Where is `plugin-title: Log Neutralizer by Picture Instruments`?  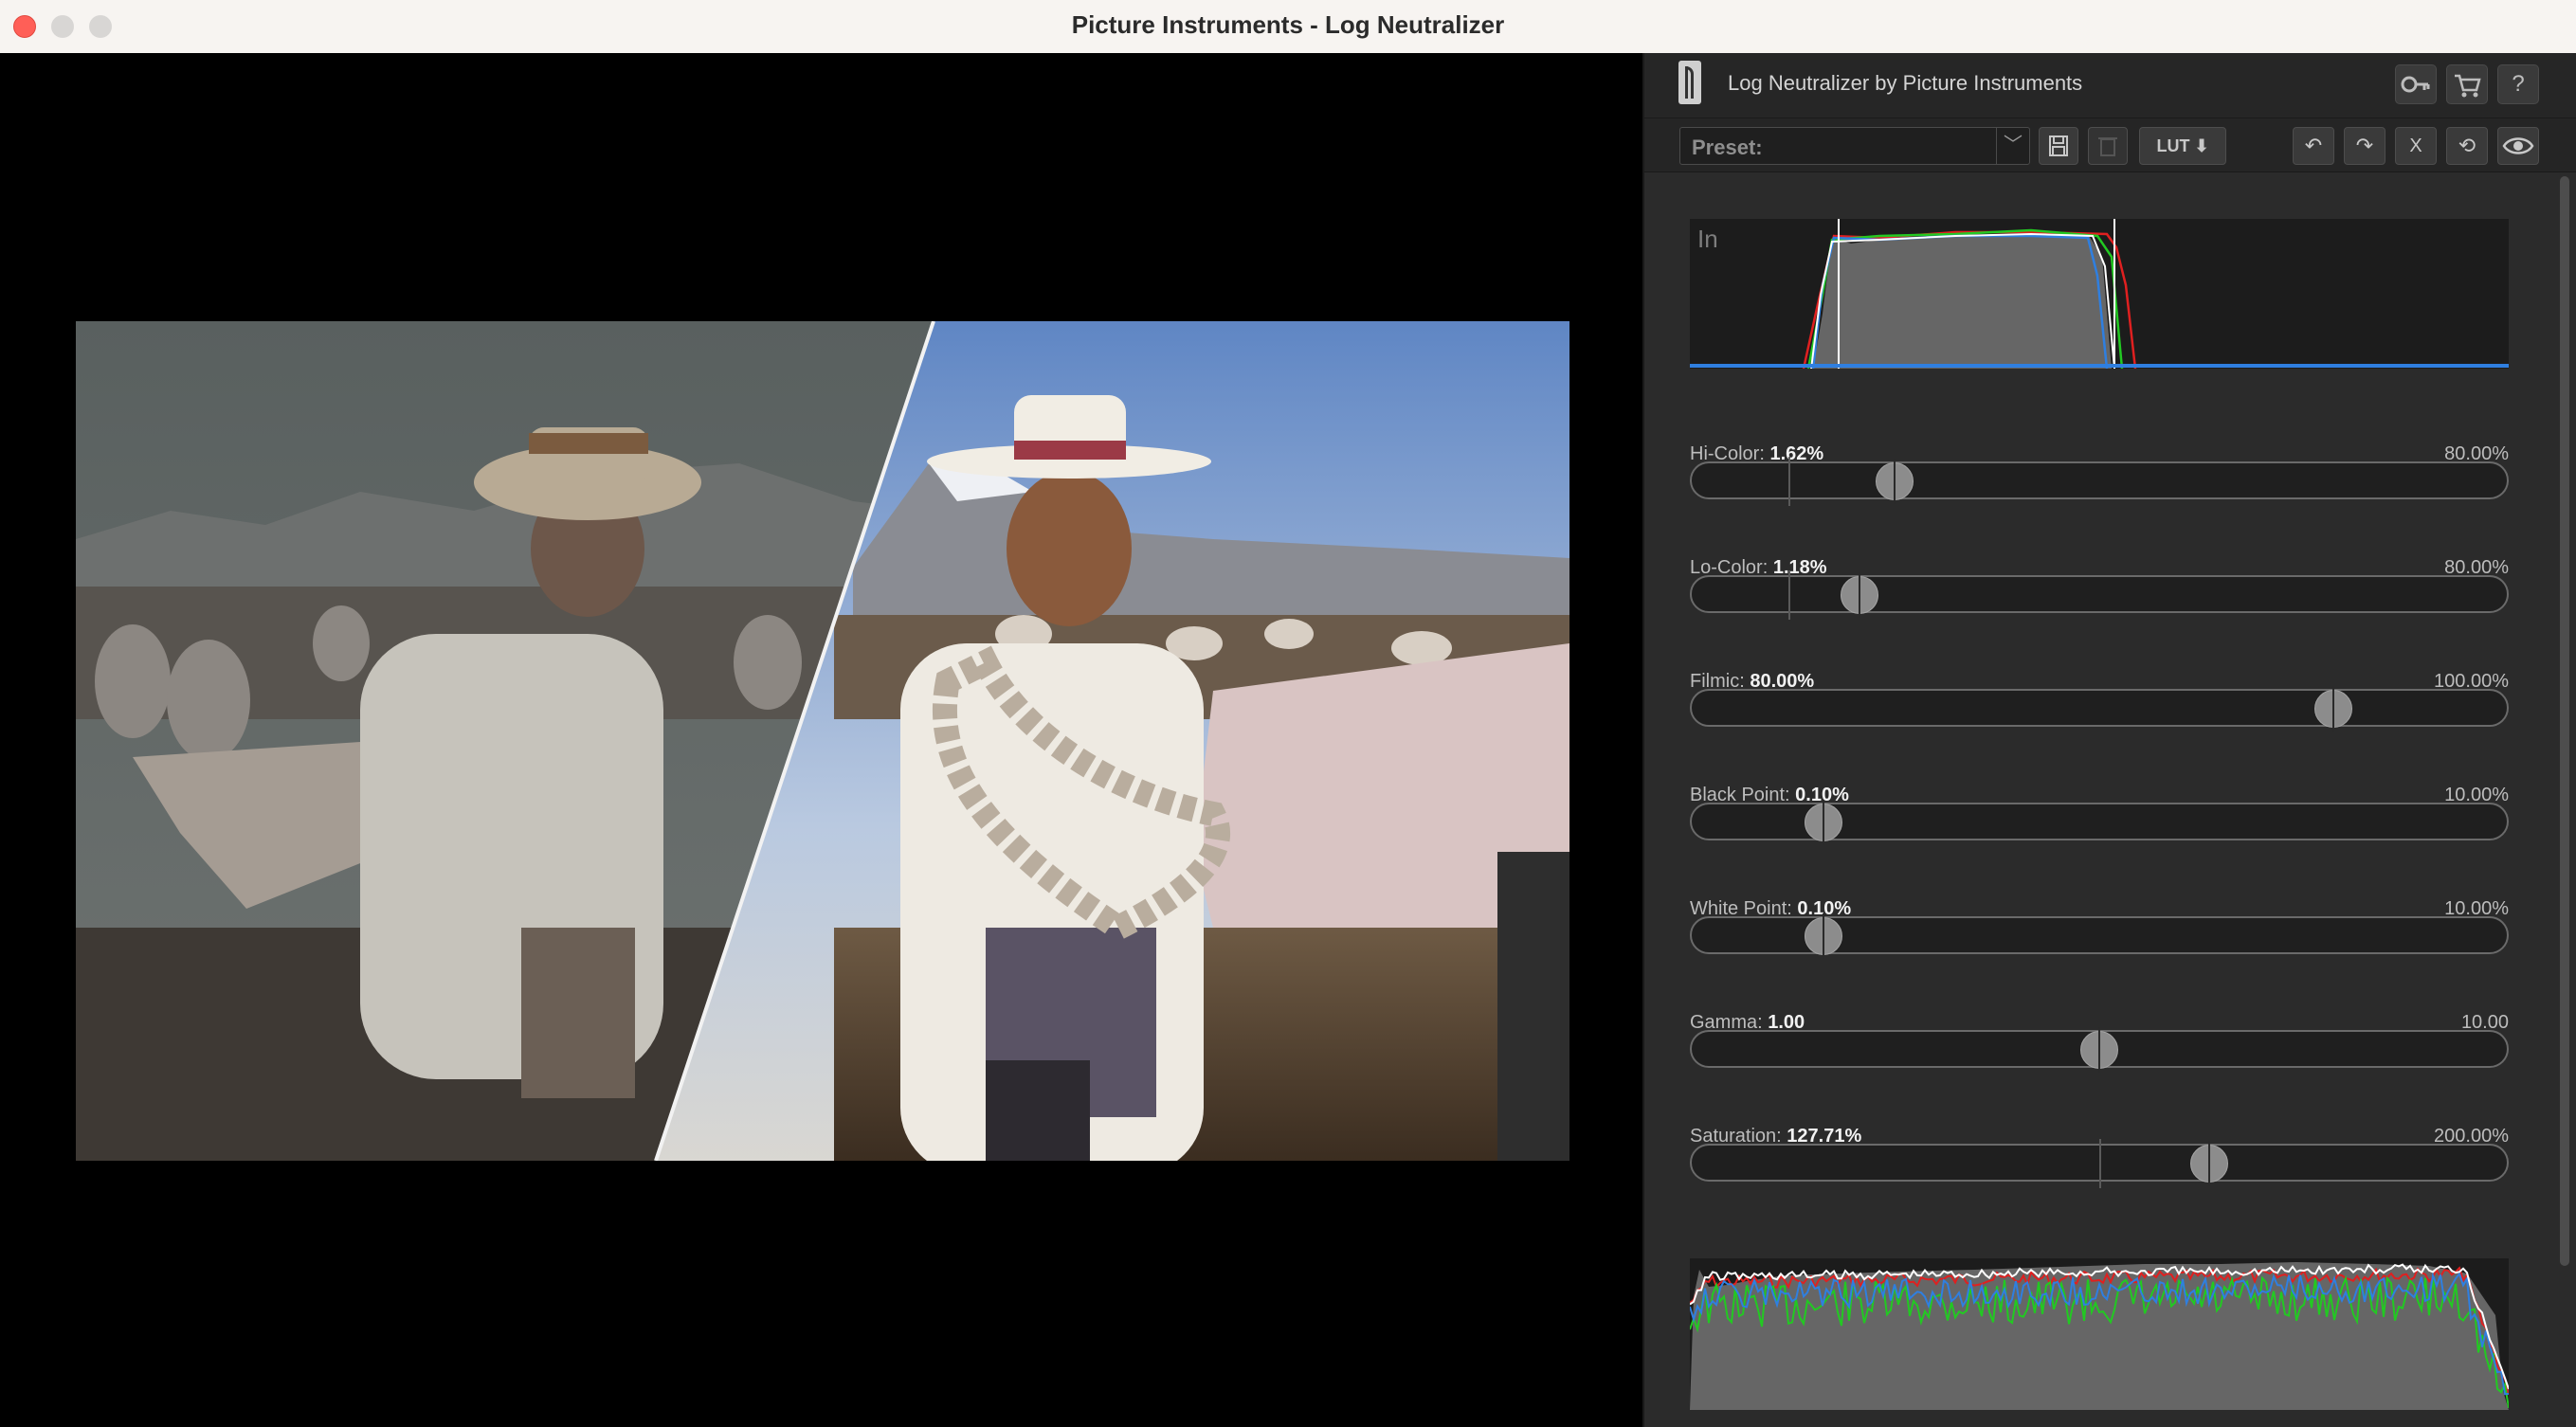
plugin-title: Log Neutralizer by Picture Instruments is located at coordinates (1905, 83).